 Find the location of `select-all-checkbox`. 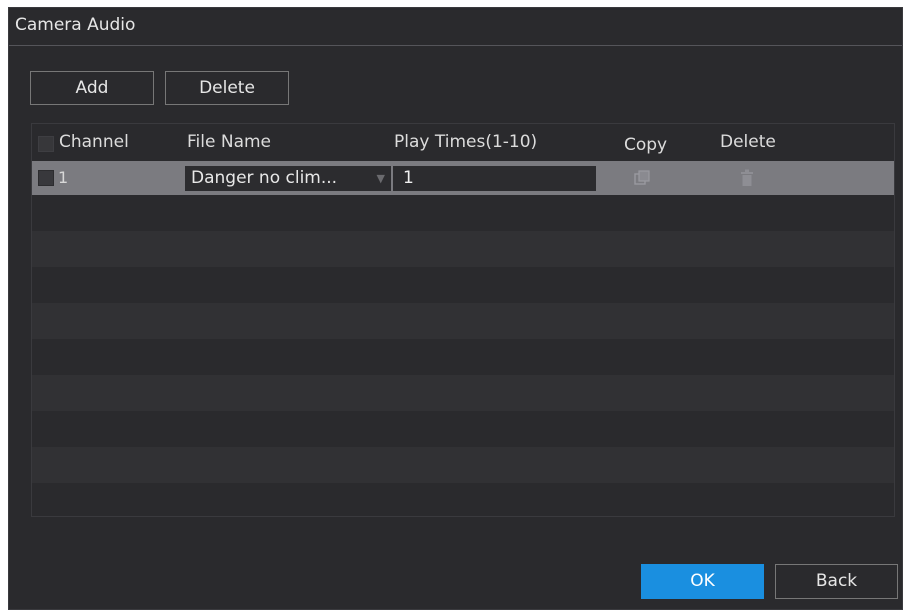

select-all-checkbox is located at coordinates (46, 144).